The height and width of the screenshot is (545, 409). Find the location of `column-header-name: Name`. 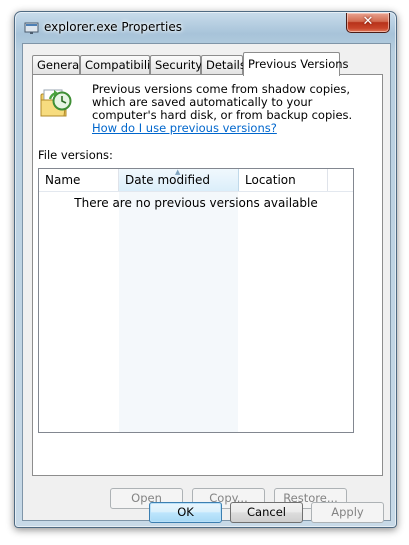

column-header-name: Name is located at coordinates (79, 180).